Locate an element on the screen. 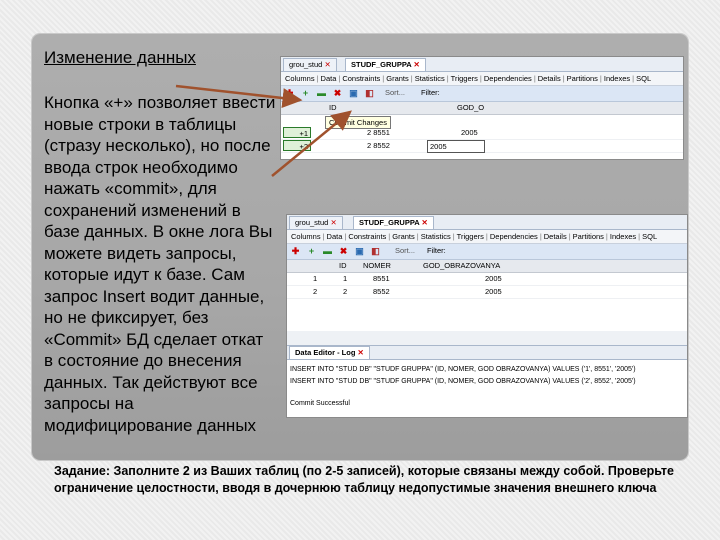 This screenshot has height=540, width=720. slide-title: Изменение данных is located at coordinates (120, 57).